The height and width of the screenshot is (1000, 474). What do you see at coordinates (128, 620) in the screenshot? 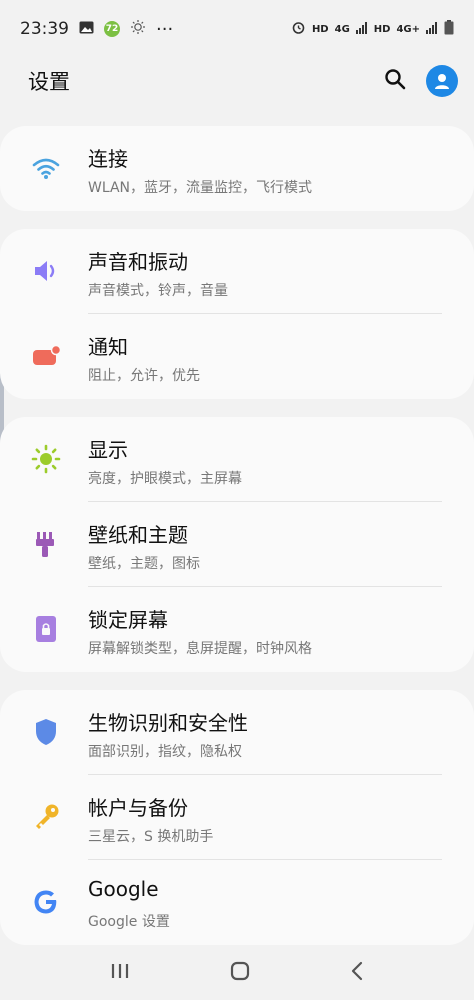
I see `setting-title: 锁定屏幕` at bounding box center [128, 620].